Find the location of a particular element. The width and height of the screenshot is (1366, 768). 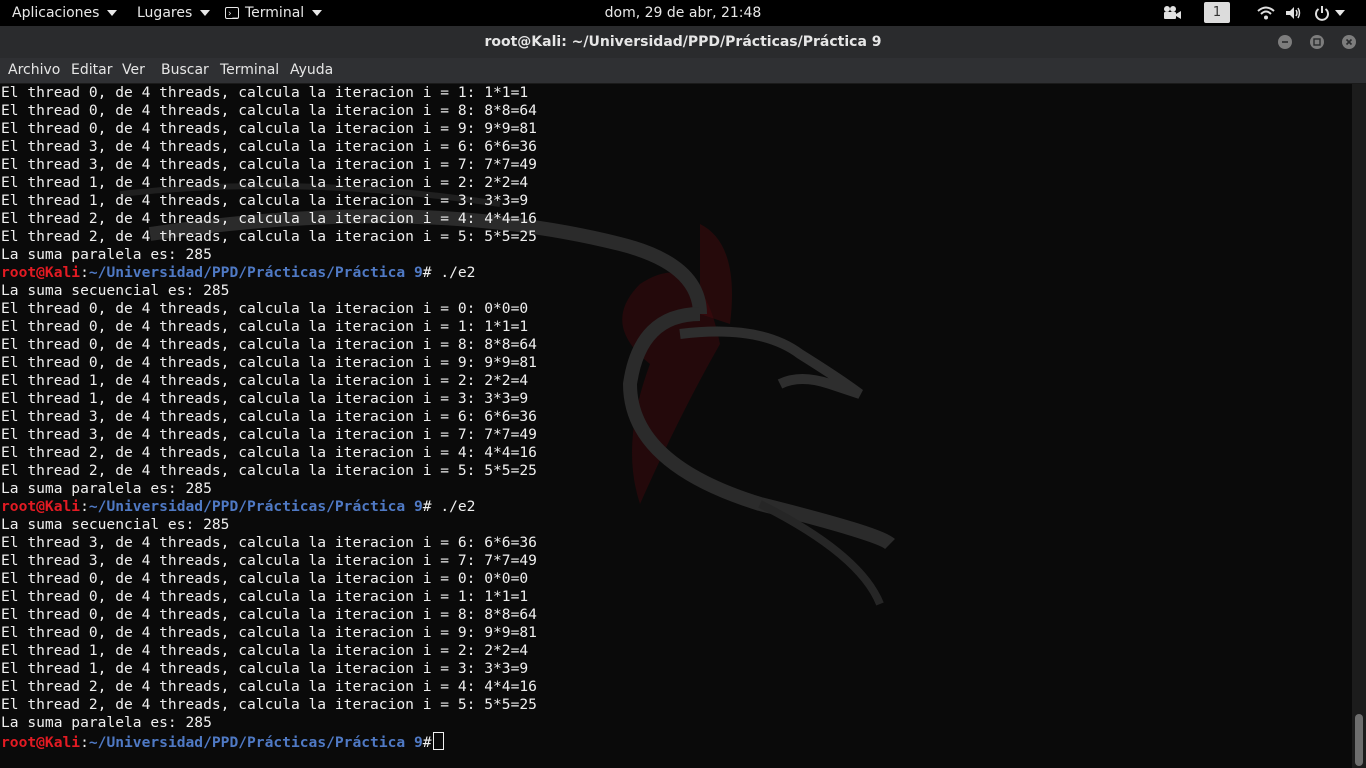

chevron-down-icon is located at coordinates (1340, 13).